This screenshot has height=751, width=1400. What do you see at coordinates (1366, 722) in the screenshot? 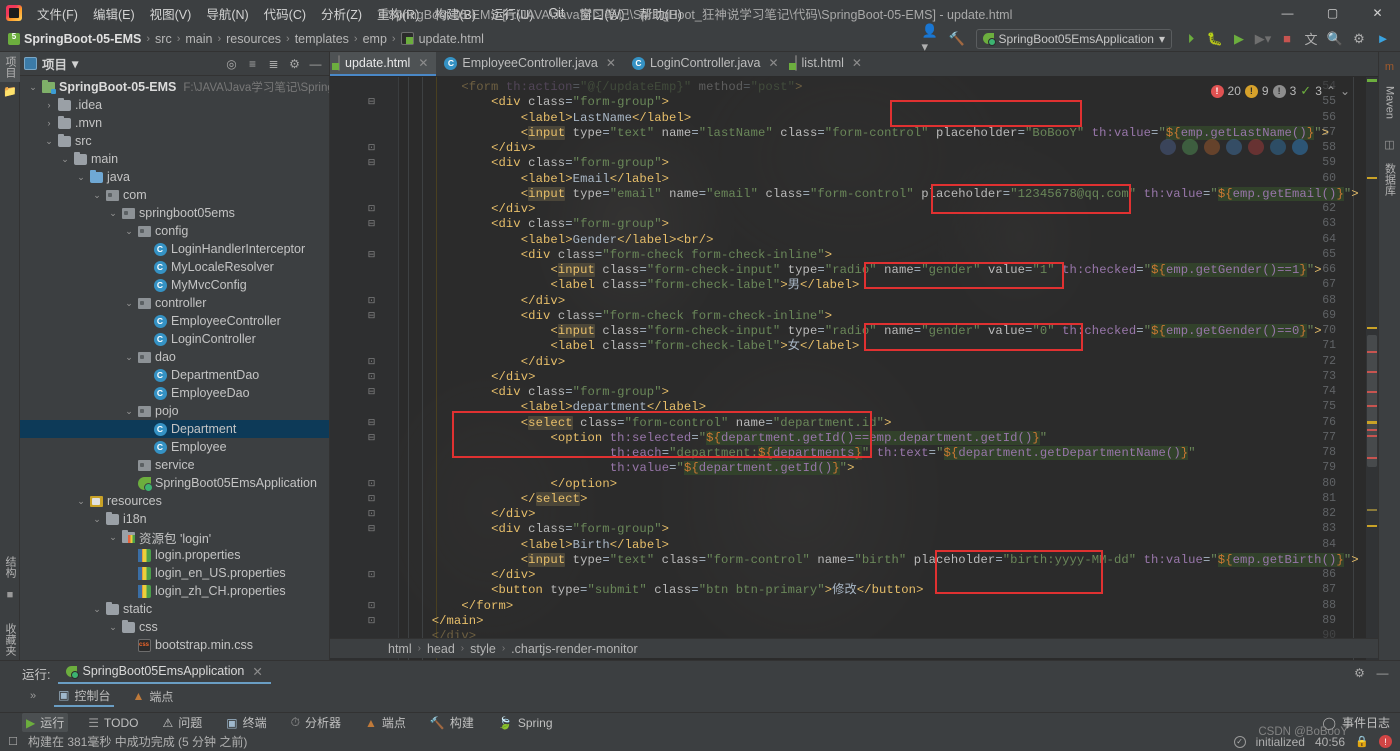
I see `event-log-label: 事件日志` at bounding box center [1366, 722].